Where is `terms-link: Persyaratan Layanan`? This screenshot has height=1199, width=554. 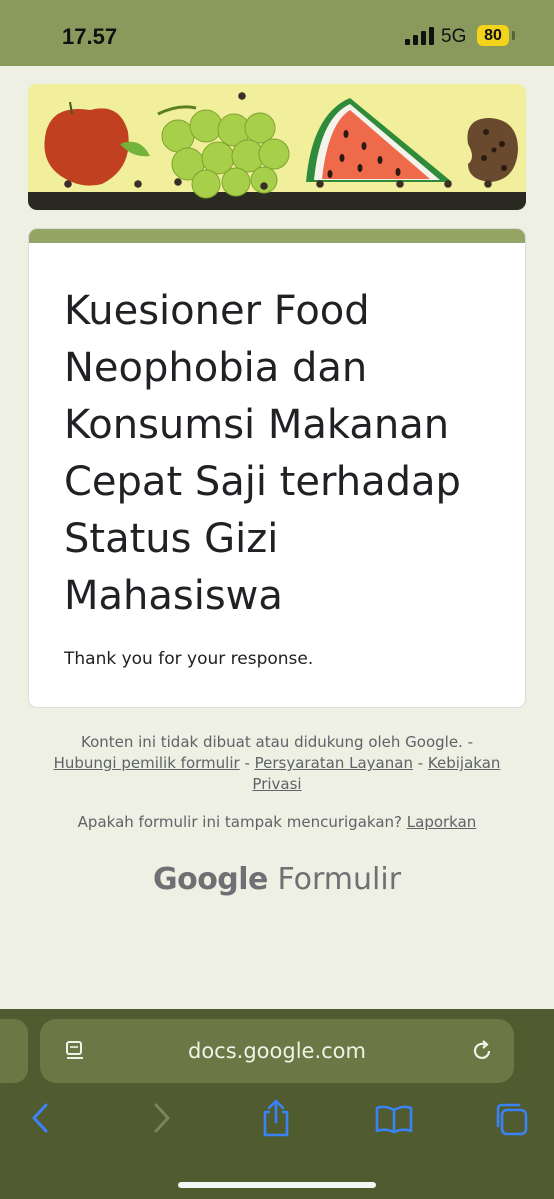 terms-link: Persyaratan Layanan is located at coordinates (334, 763).